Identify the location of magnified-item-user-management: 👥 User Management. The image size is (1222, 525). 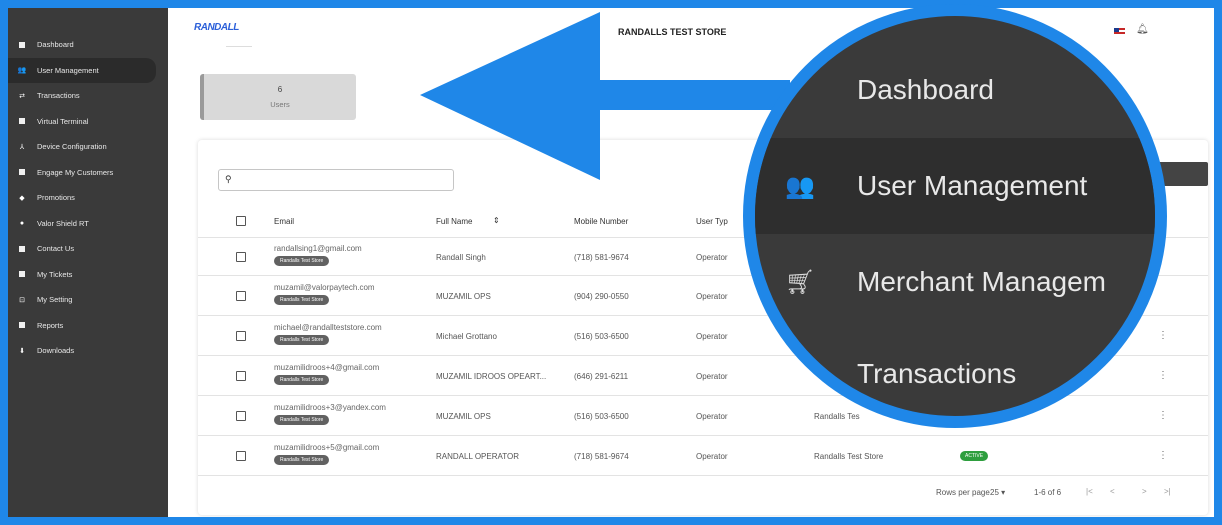
(955, 186).